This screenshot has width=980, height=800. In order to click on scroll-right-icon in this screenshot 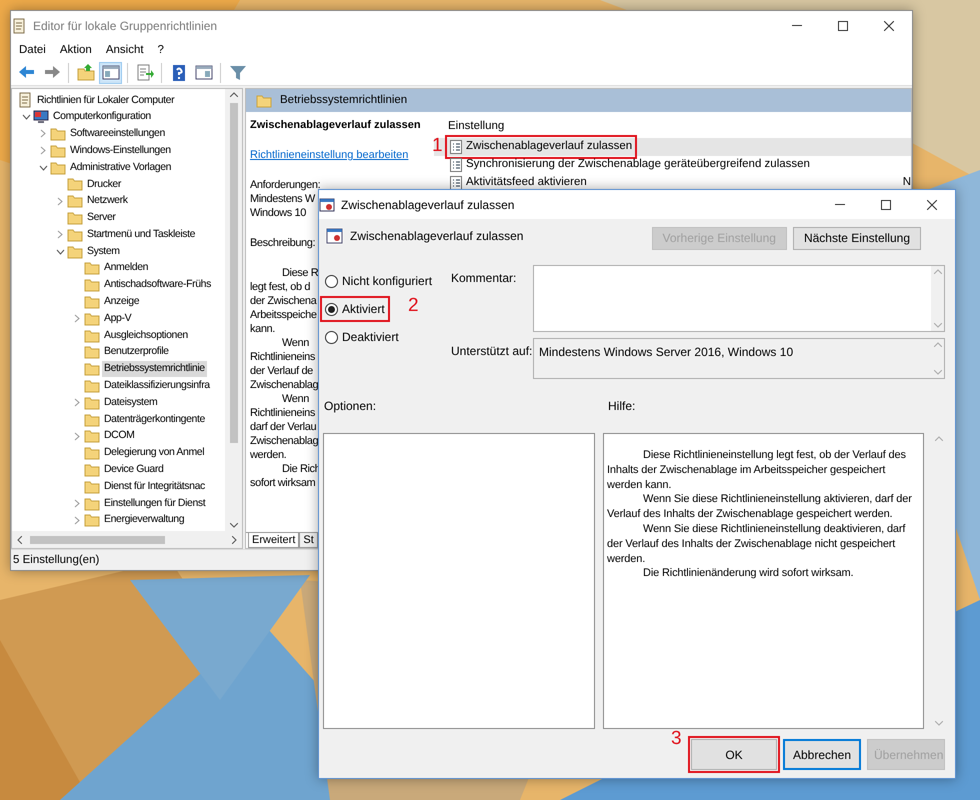, I will do `click(234, 540)`.